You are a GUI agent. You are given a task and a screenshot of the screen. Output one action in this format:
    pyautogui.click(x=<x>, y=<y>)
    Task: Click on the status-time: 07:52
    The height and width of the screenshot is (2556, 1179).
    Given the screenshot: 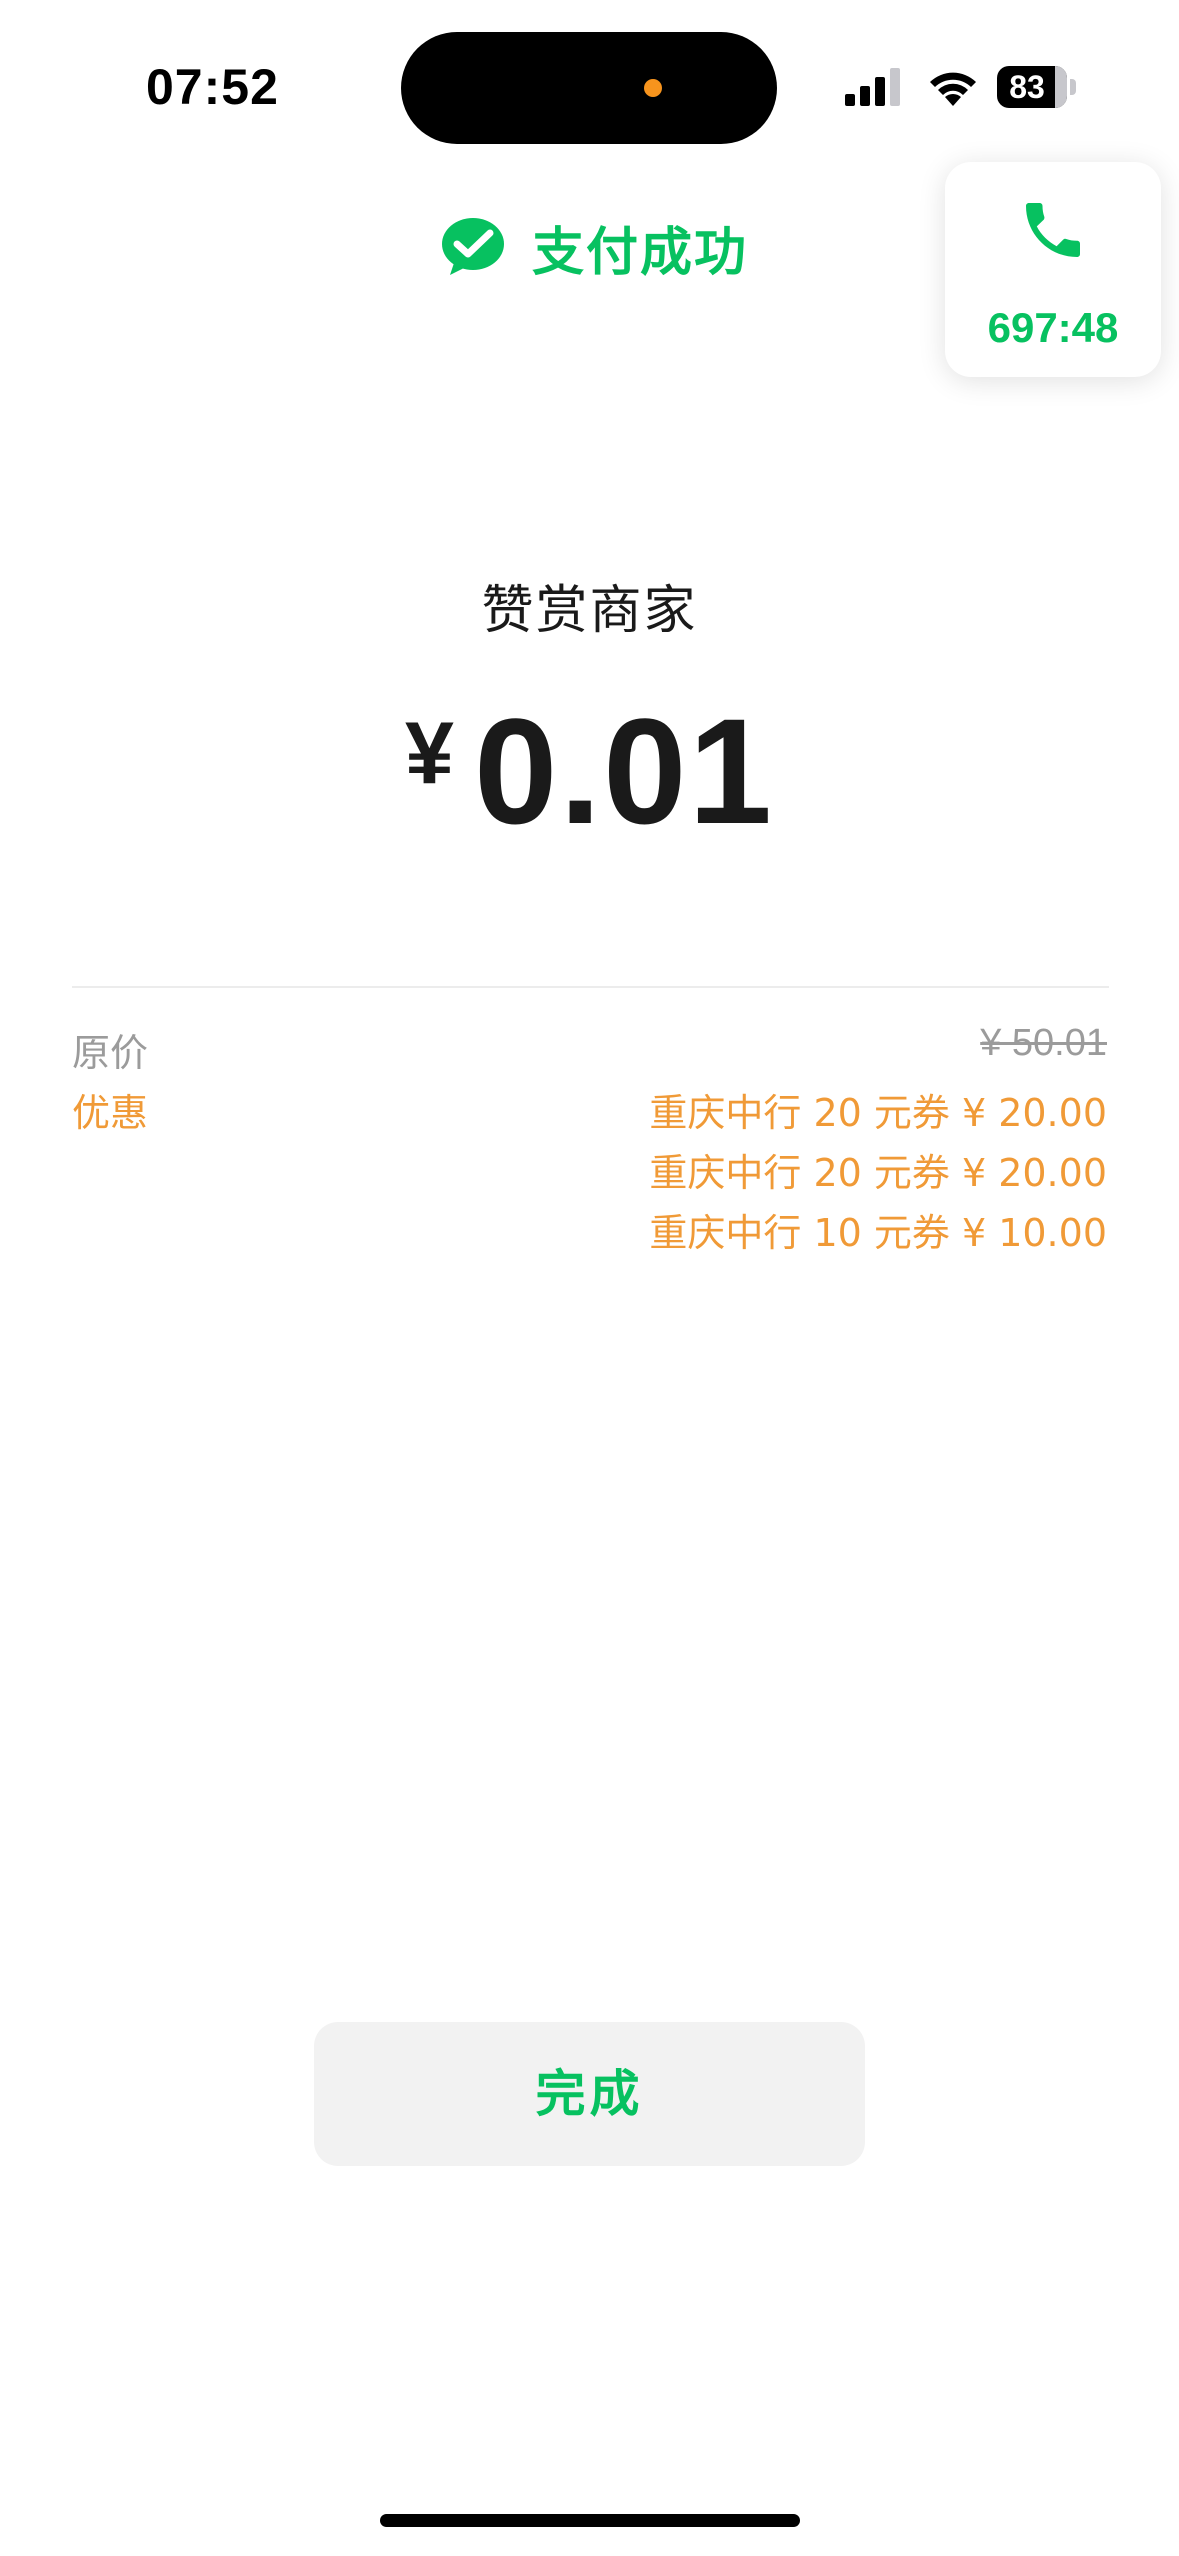 What is the action you would take?
    pyautogui.click(x=212, y=87)
    